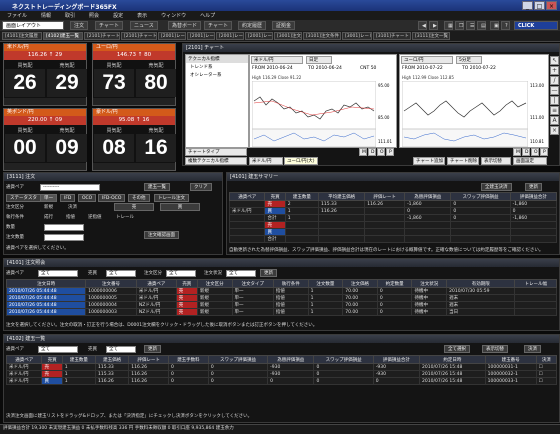 This screenshot has width=560, height=434. What do you see at coordinates (357, 36) in the screenshot?
I see `window-tab: [3001]レート` at bounding box center [357, 36].